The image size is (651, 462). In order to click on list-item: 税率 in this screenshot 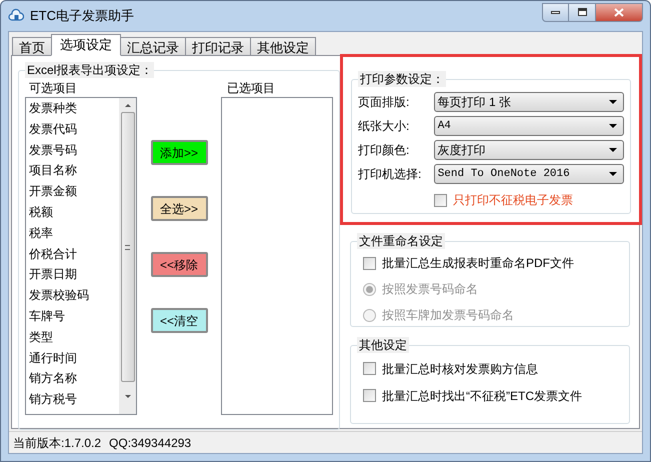, I will do `click(74, 233)`.